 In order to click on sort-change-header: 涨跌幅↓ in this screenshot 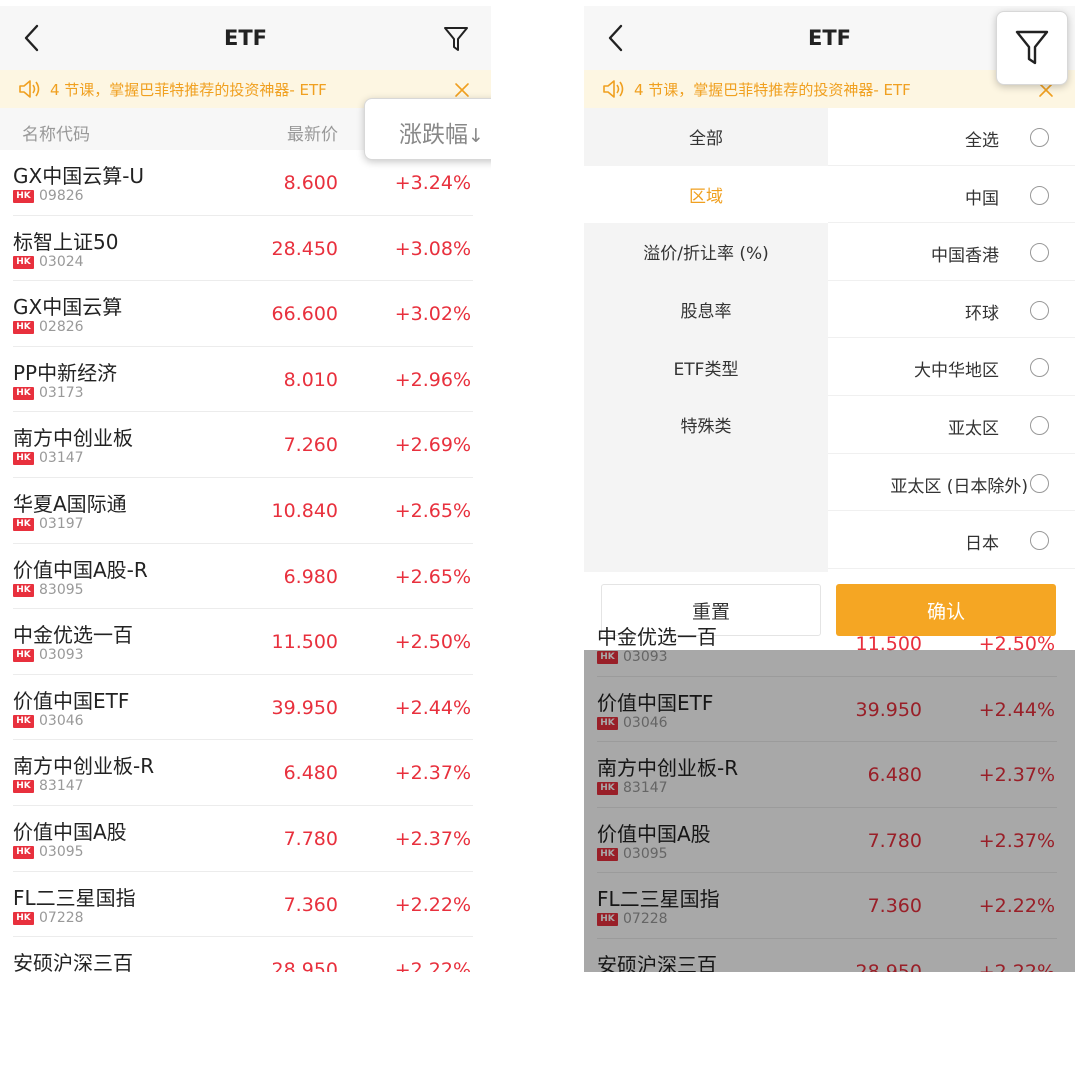, I will do `click(427, 129)`.